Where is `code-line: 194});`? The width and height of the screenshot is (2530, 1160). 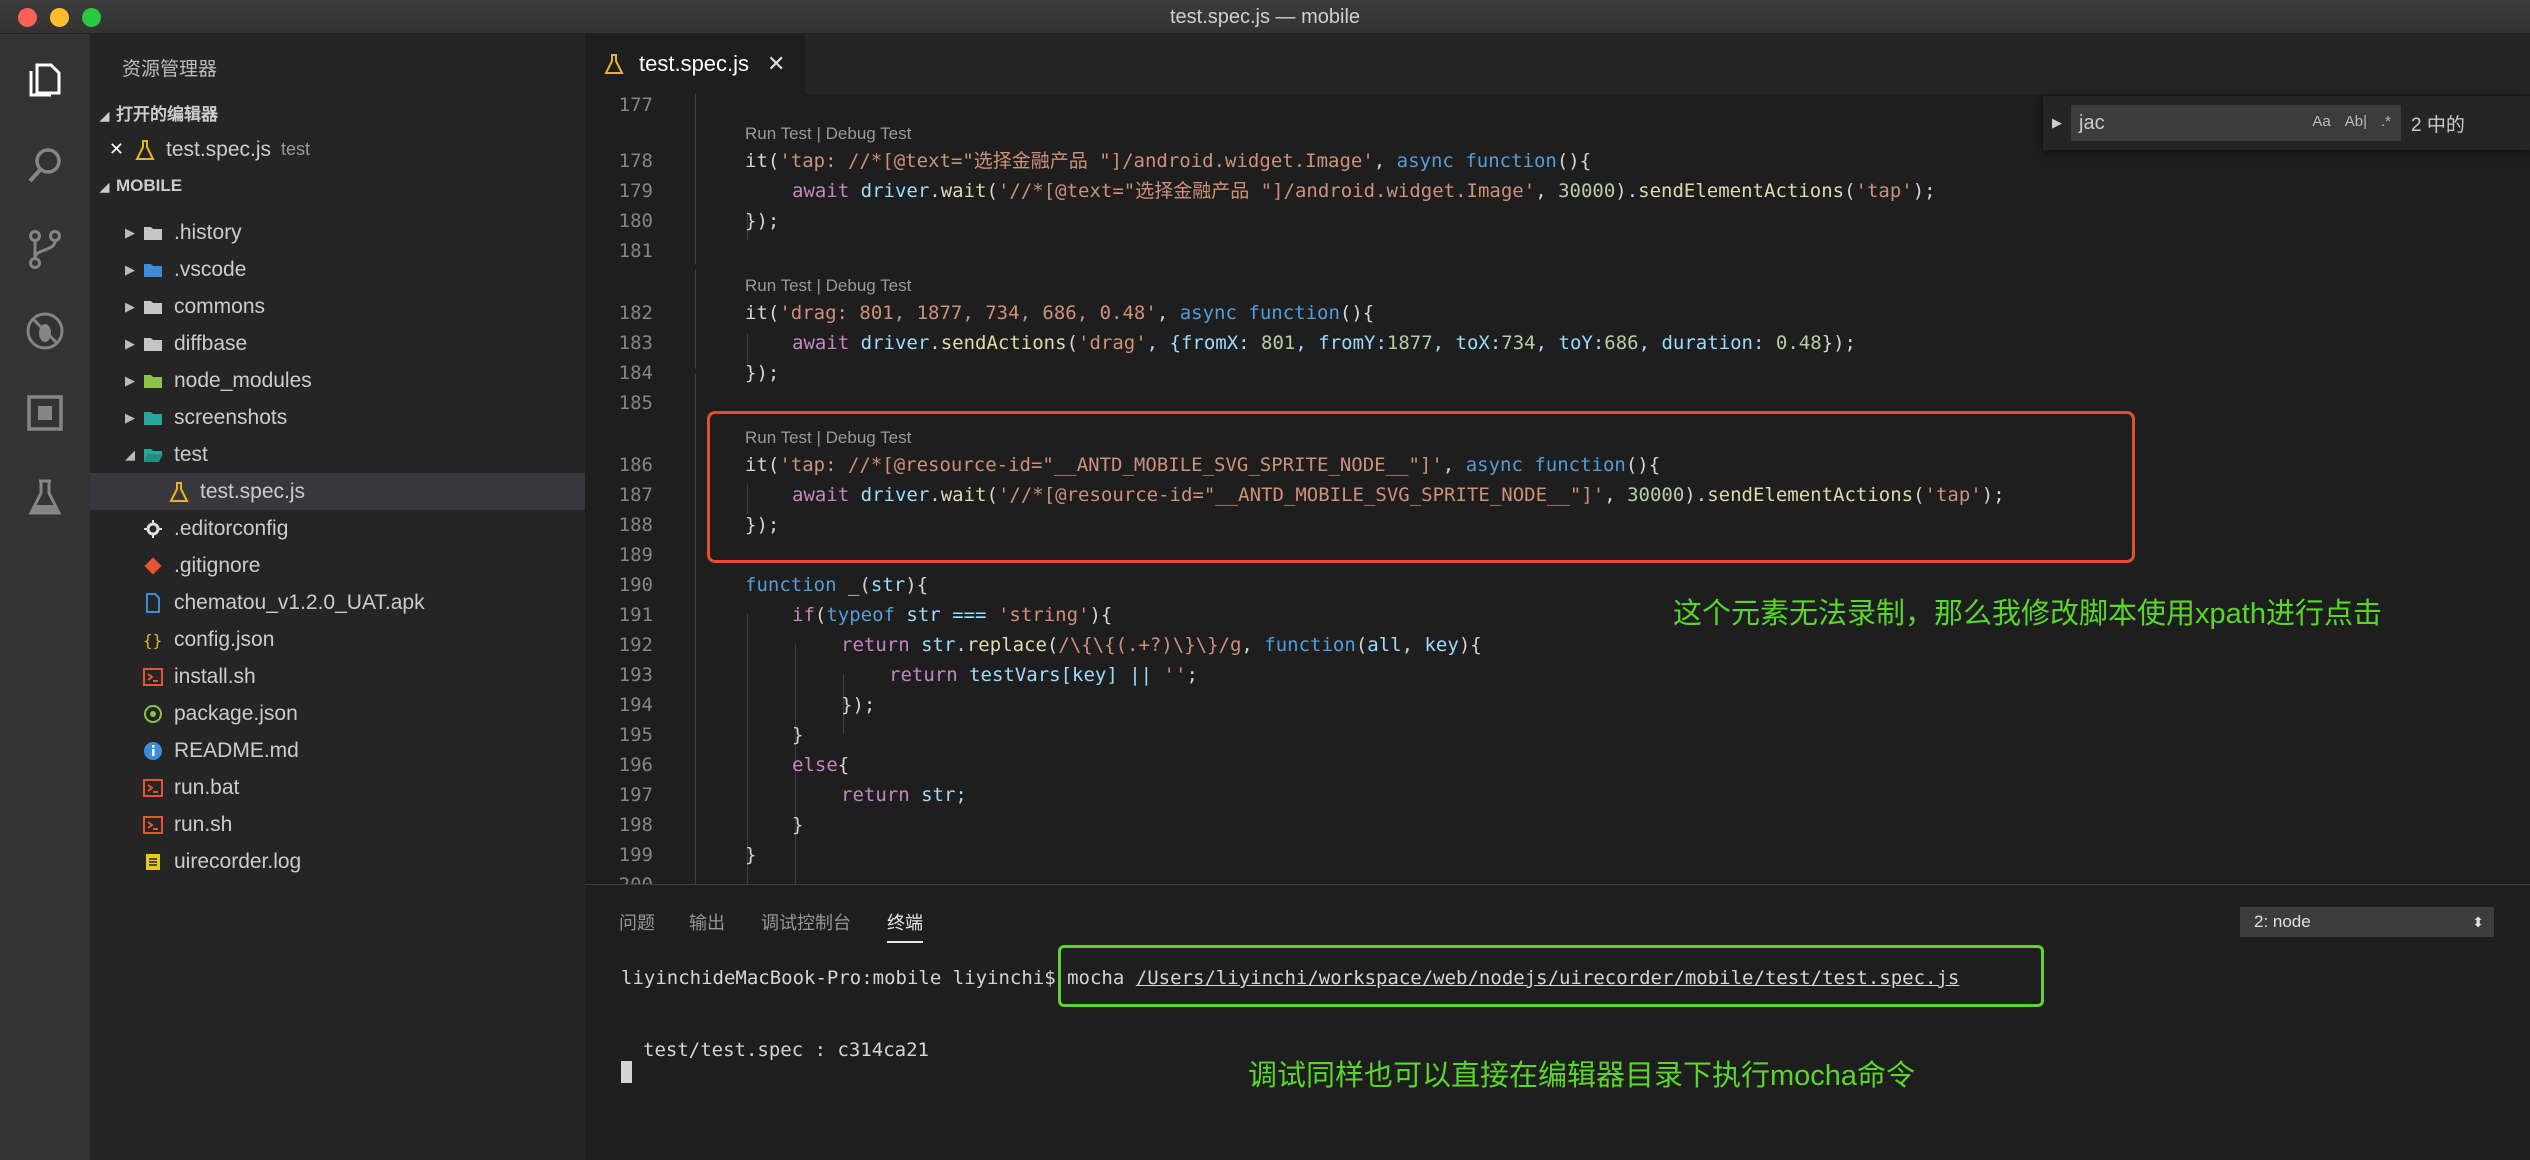 code-line: 194}); is located at coordinates (747, 705).